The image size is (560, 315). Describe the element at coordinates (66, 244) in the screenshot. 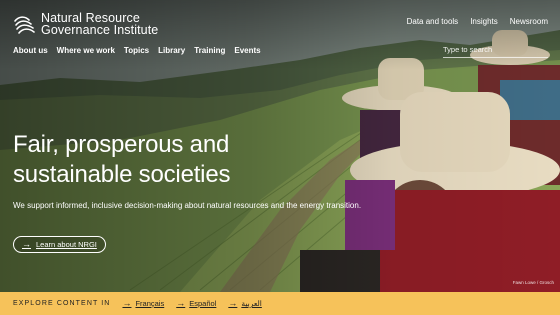

I see `cta-label: Learn about NRGI` at that location.